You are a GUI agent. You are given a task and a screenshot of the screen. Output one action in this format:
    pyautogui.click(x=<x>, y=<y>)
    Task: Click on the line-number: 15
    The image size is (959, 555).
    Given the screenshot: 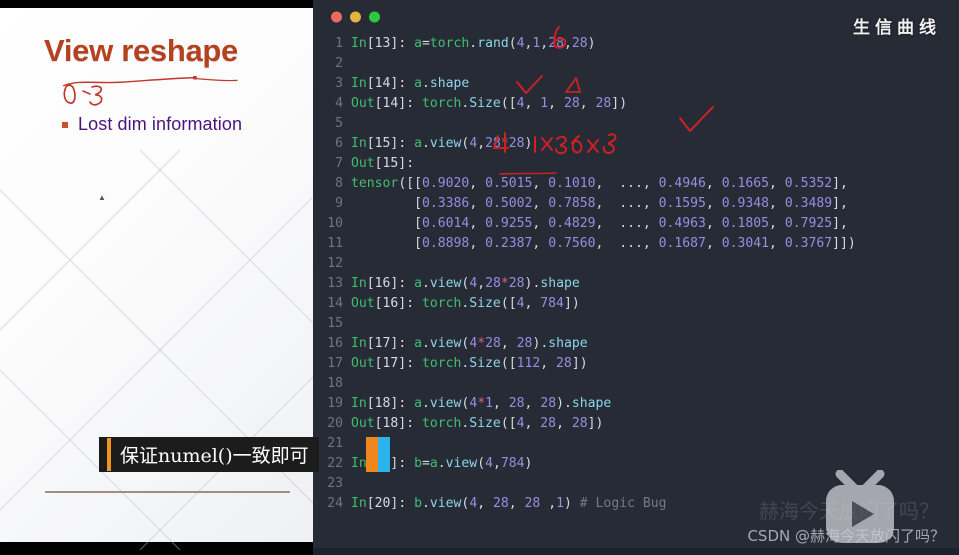 What is the action you would take?
    pyautogui.click(x=335, y=323)
    